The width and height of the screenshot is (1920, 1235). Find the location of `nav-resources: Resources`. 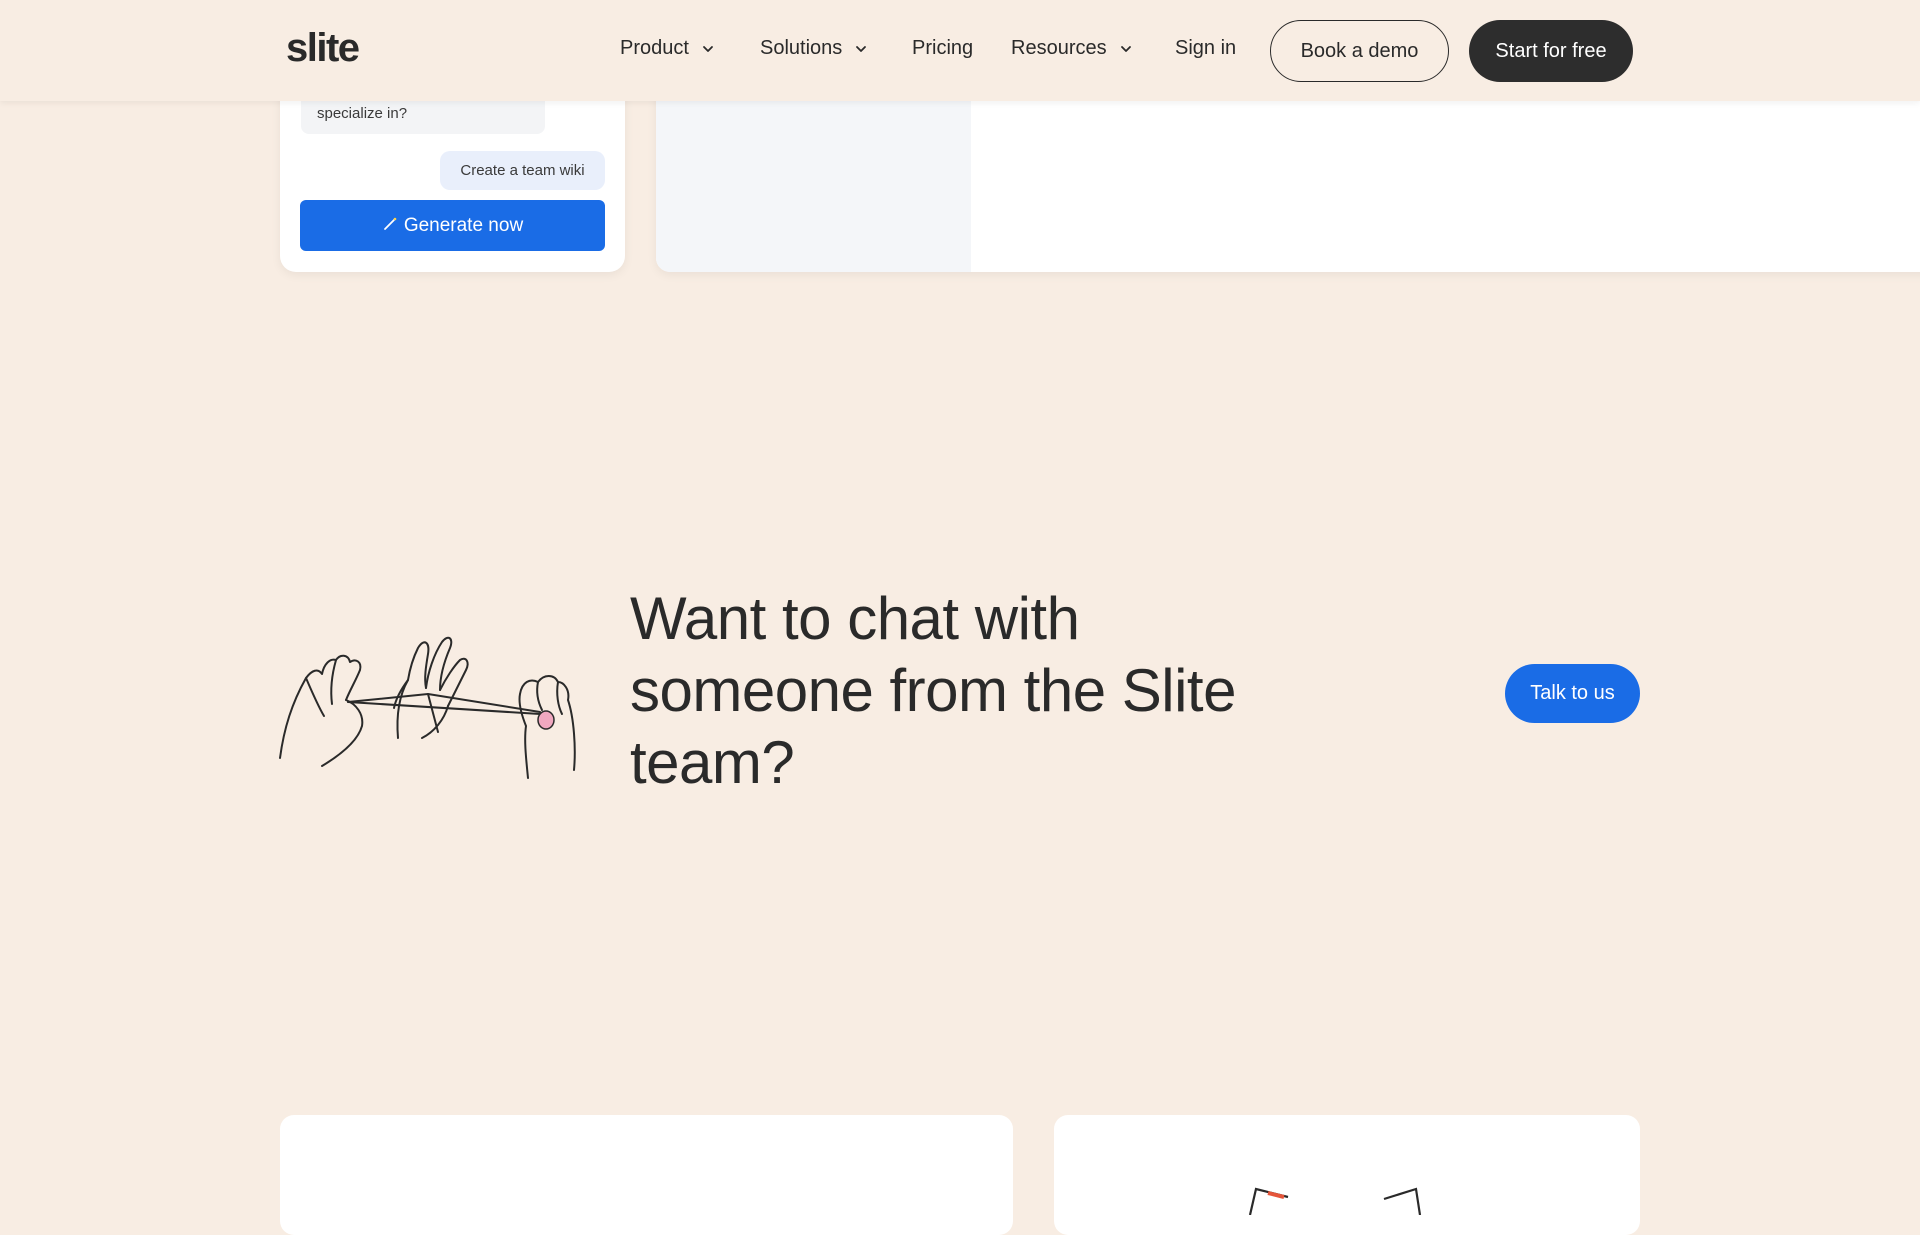

nav-resources: Resources is located at coordinates (1072, 48).